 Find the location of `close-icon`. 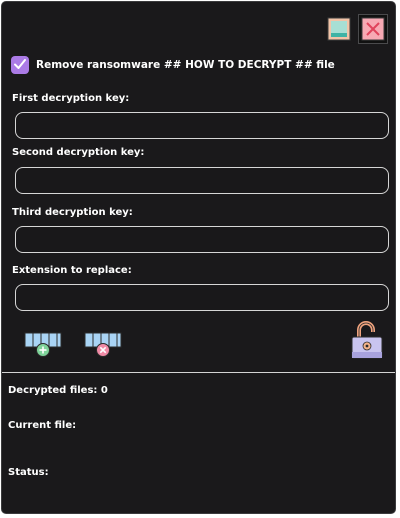

close-icon is located at coordinates (373, 29).